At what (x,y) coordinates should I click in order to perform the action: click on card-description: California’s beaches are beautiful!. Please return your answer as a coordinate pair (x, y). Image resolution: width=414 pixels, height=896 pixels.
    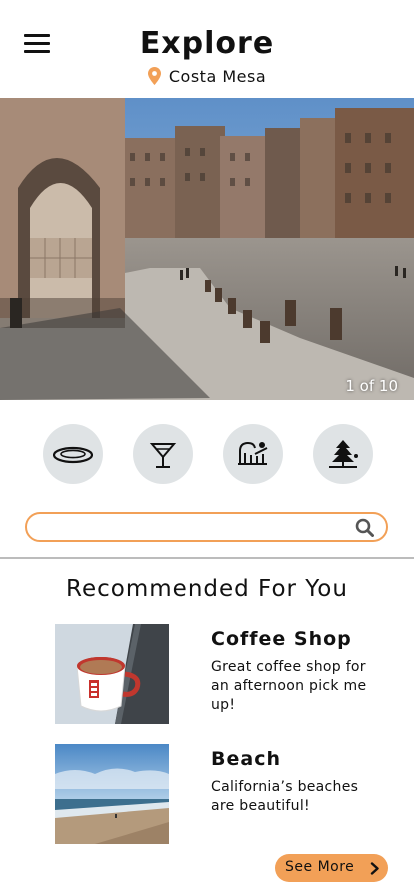
    Looking at the image, I should click on (285, 796).